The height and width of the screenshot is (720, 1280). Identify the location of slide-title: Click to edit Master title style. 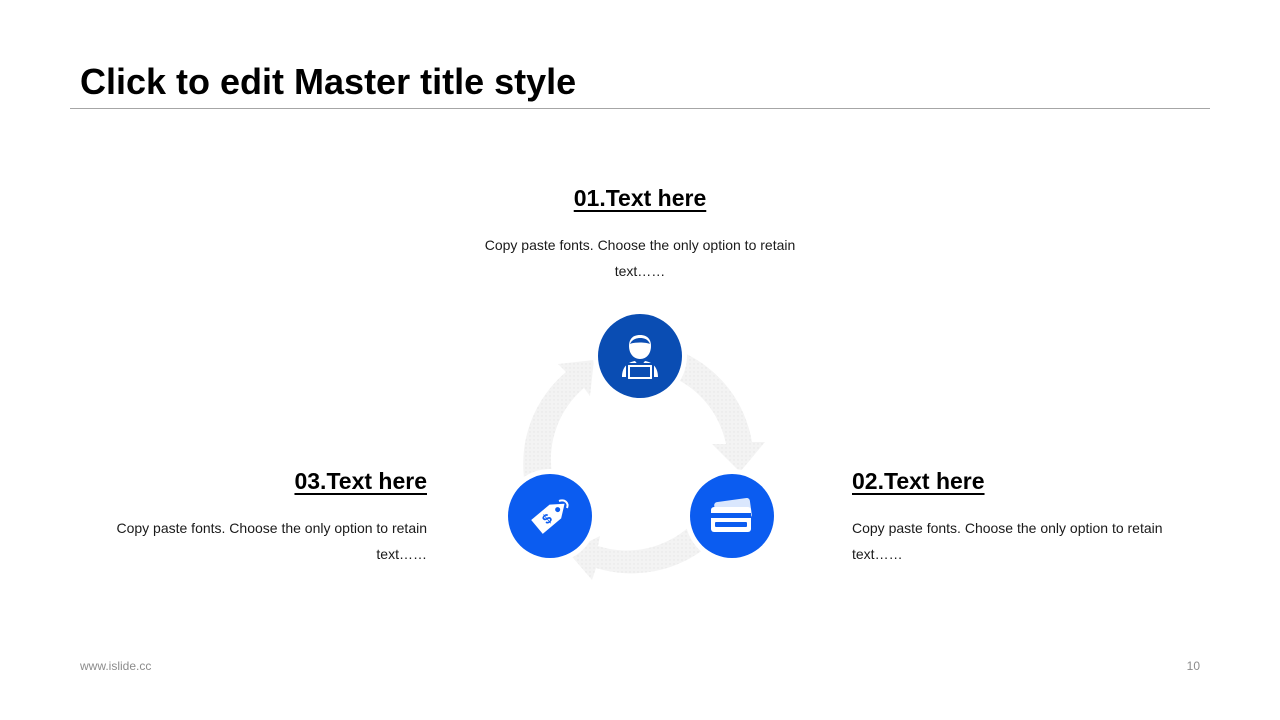
(328, 82).